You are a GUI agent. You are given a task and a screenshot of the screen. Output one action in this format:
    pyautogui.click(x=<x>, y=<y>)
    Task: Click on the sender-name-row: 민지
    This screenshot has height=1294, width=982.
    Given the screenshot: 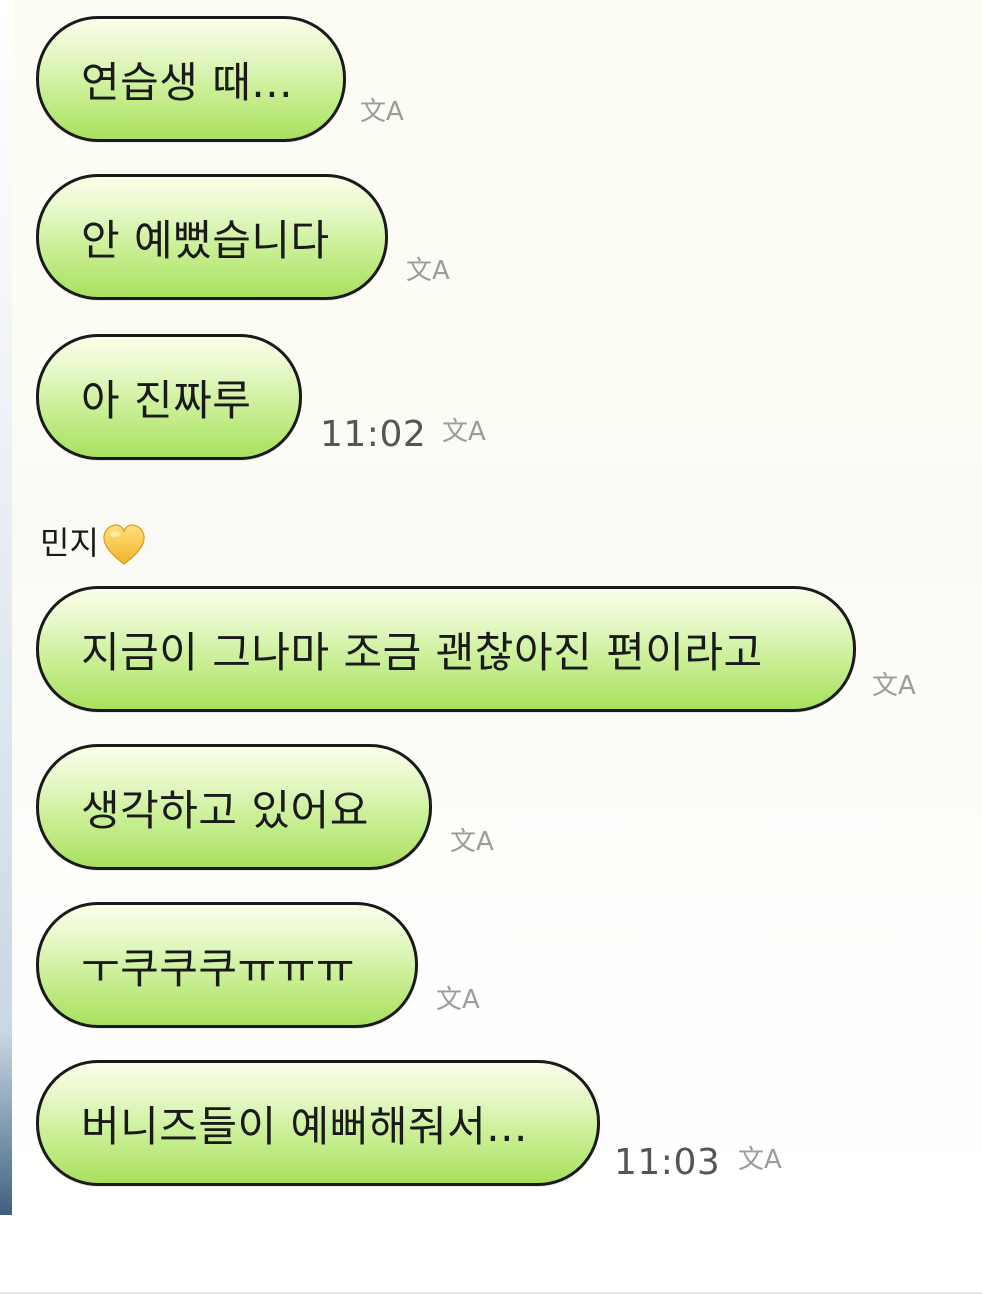 What is the action you would take?
    pyautogui.click(x=93, y=541)
    